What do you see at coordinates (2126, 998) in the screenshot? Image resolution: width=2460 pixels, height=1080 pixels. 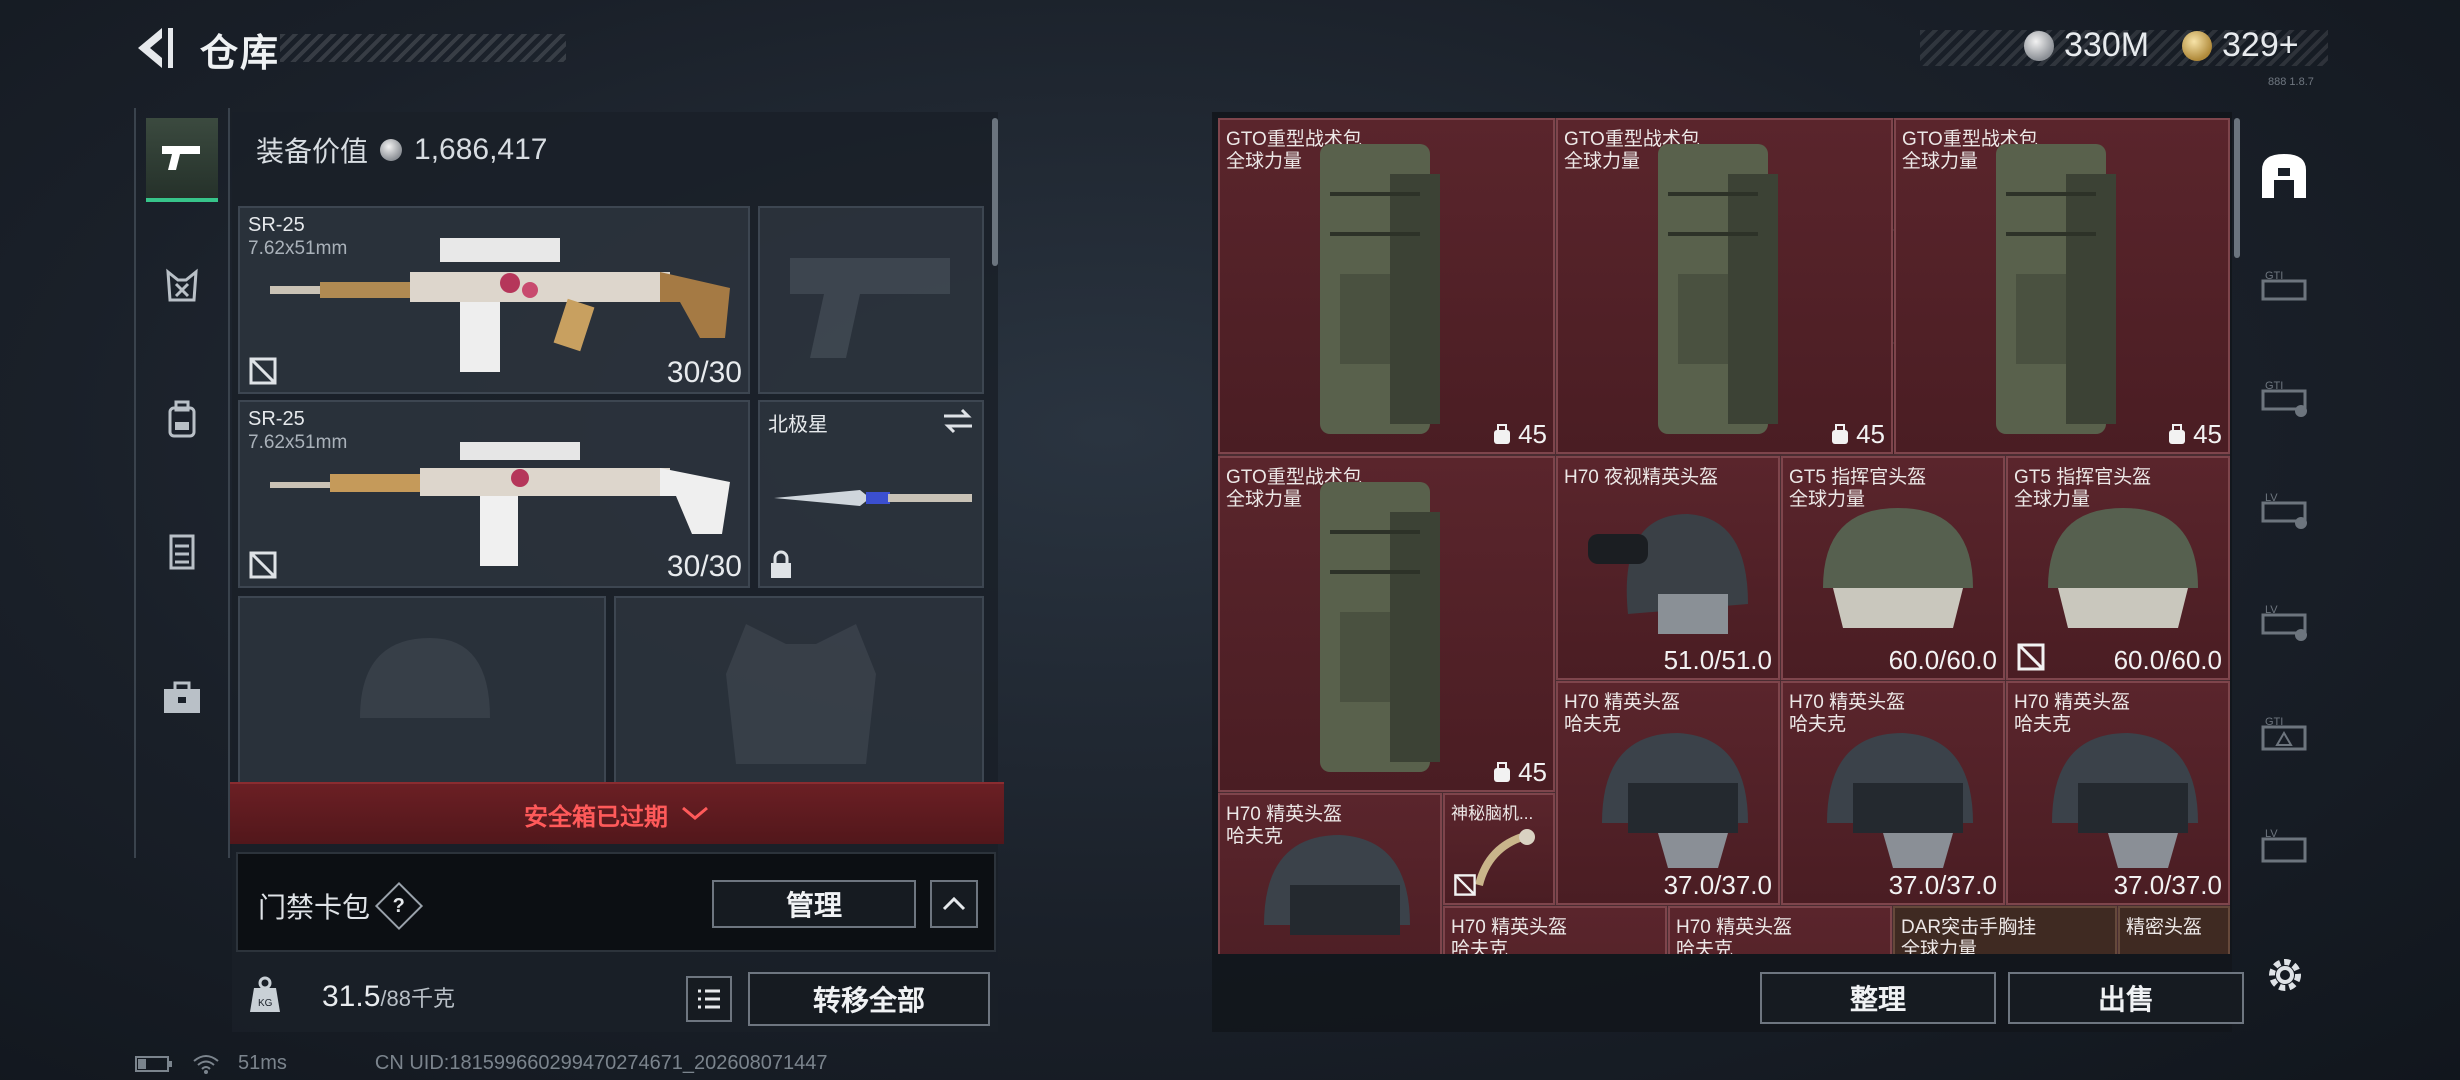 I see `sell-button: 出售` at bounding box center [2126, 998].